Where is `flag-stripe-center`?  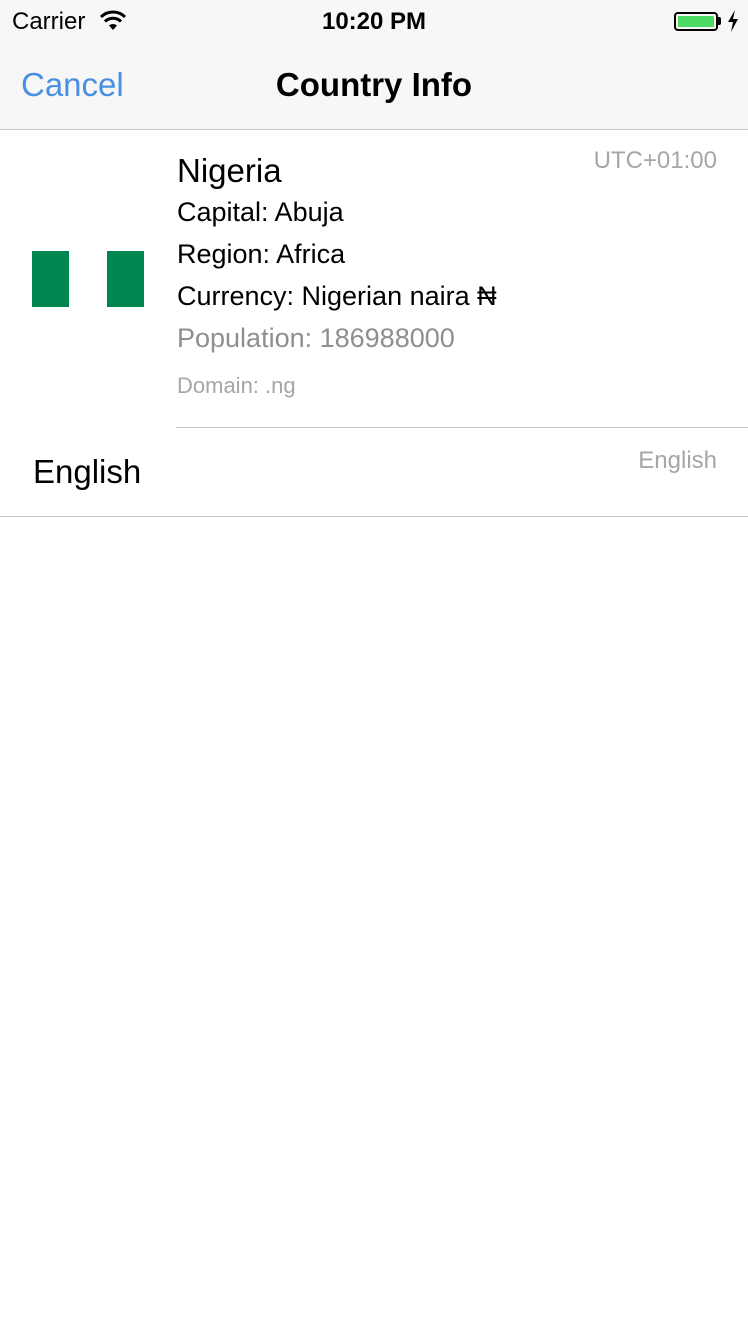
flag-stripe-center is located at coordinates (88, 279).